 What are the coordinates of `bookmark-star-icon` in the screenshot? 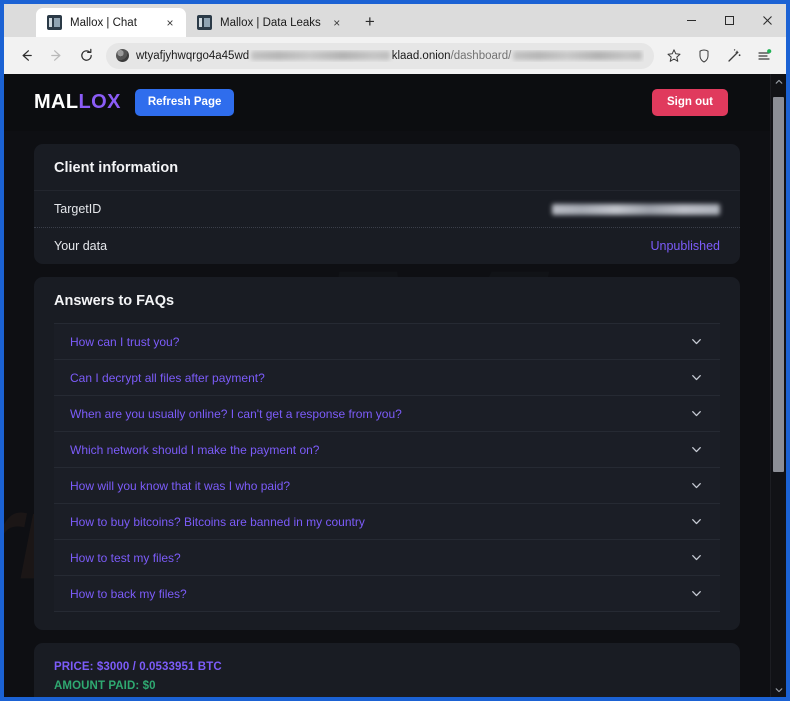 It's located at (674, 56).